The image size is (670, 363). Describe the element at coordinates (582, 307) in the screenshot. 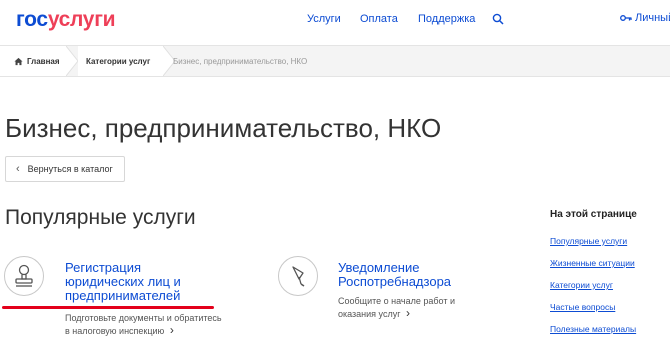

I see `sidebar-link-faq: Частые вопросы` at that location.